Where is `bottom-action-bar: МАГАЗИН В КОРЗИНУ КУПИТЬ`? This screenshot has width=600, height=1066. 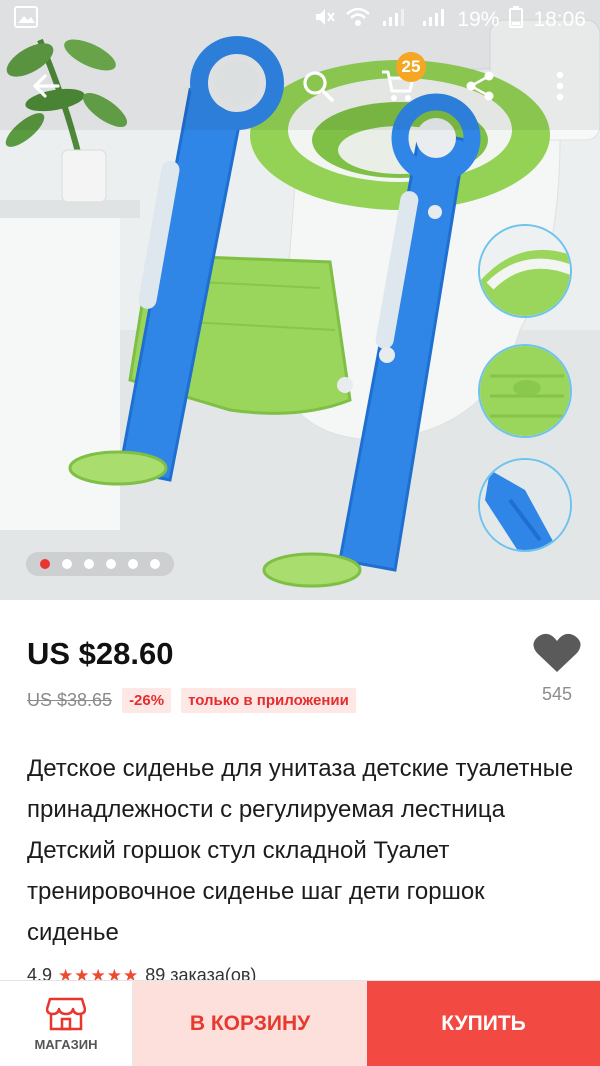 bottom-action-bar: МАГАЗИН В КОРЗИНУ КУПИТЬ is located at coordinates (300, 1023).